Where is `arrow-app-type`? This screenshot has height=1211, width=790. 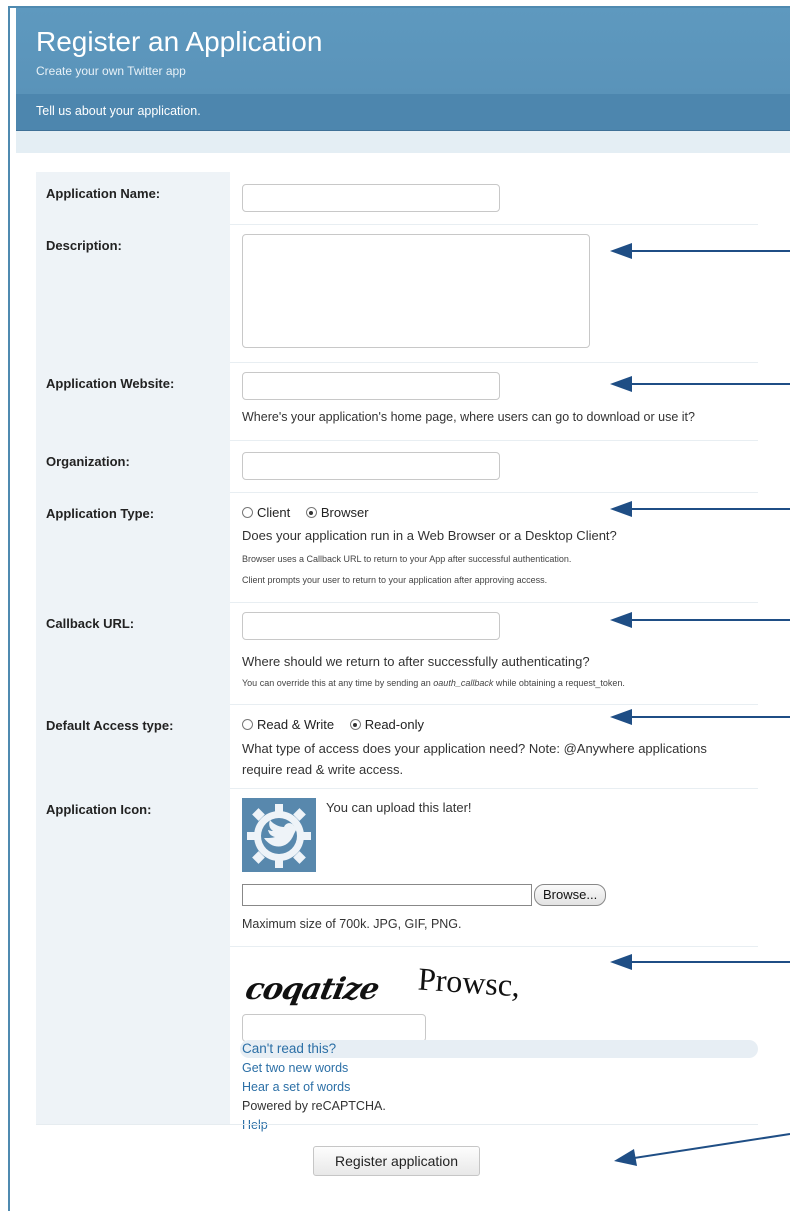
arrow-app-type is located at coordinates (700, 509).